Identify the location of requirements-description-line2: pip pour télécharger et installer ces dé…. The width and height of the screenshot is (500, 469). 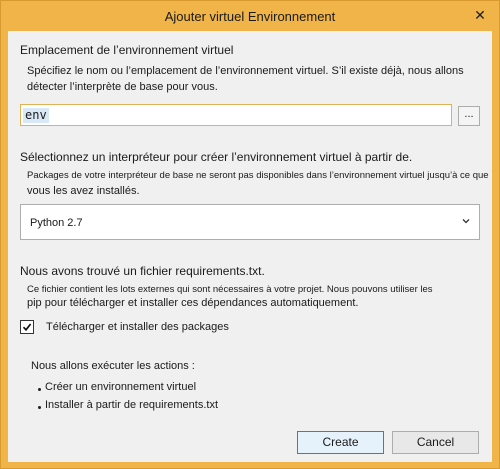
(193, 303).